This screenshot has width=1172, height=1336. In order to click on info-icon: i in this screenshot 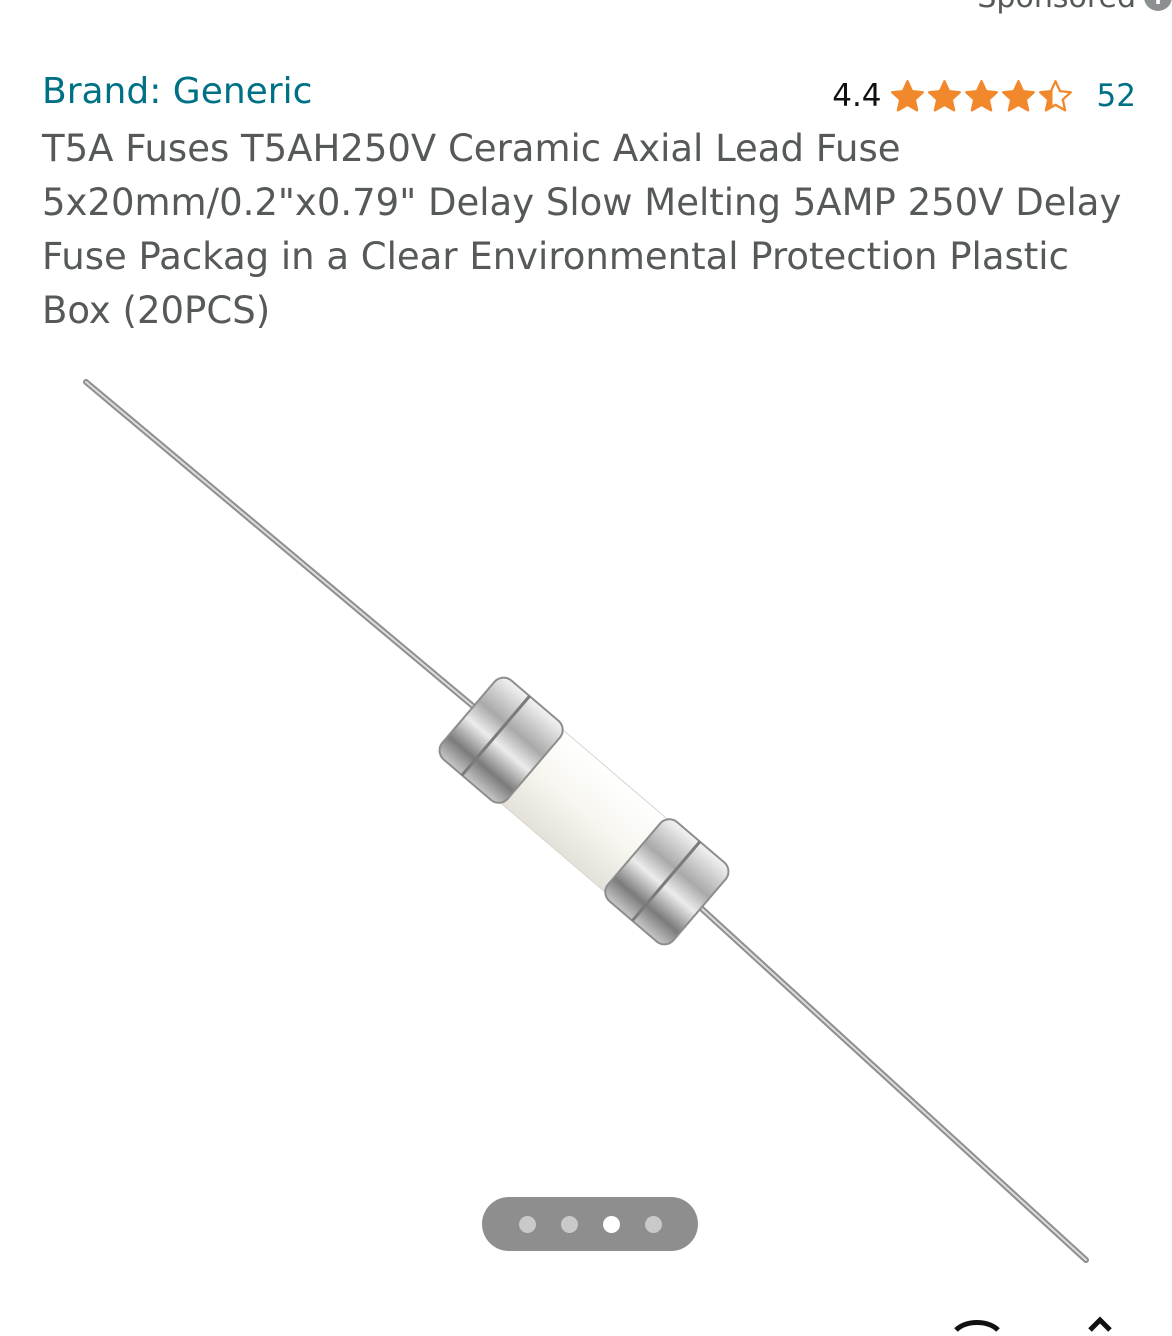, I will do `click(1158, 5)`.